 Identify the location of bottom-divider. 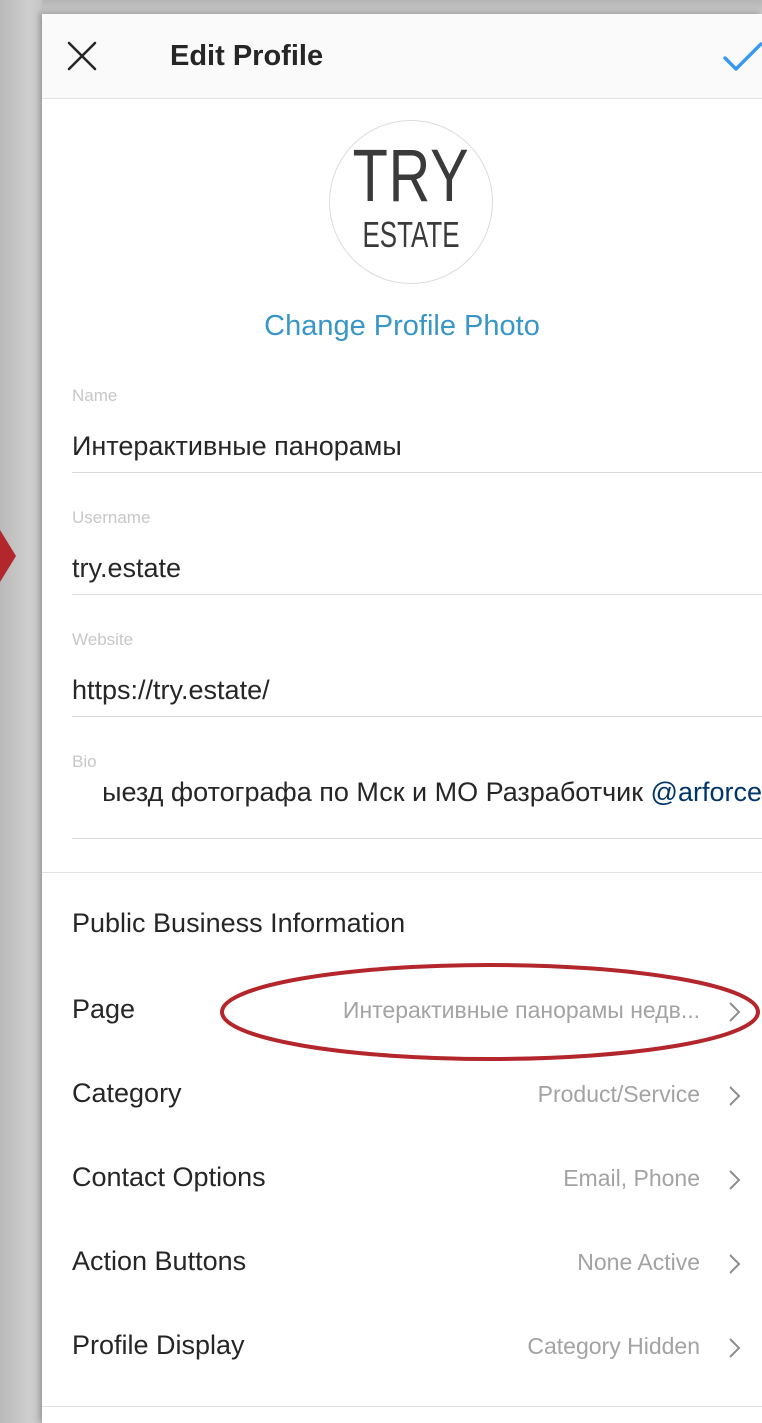
(402, 1406).